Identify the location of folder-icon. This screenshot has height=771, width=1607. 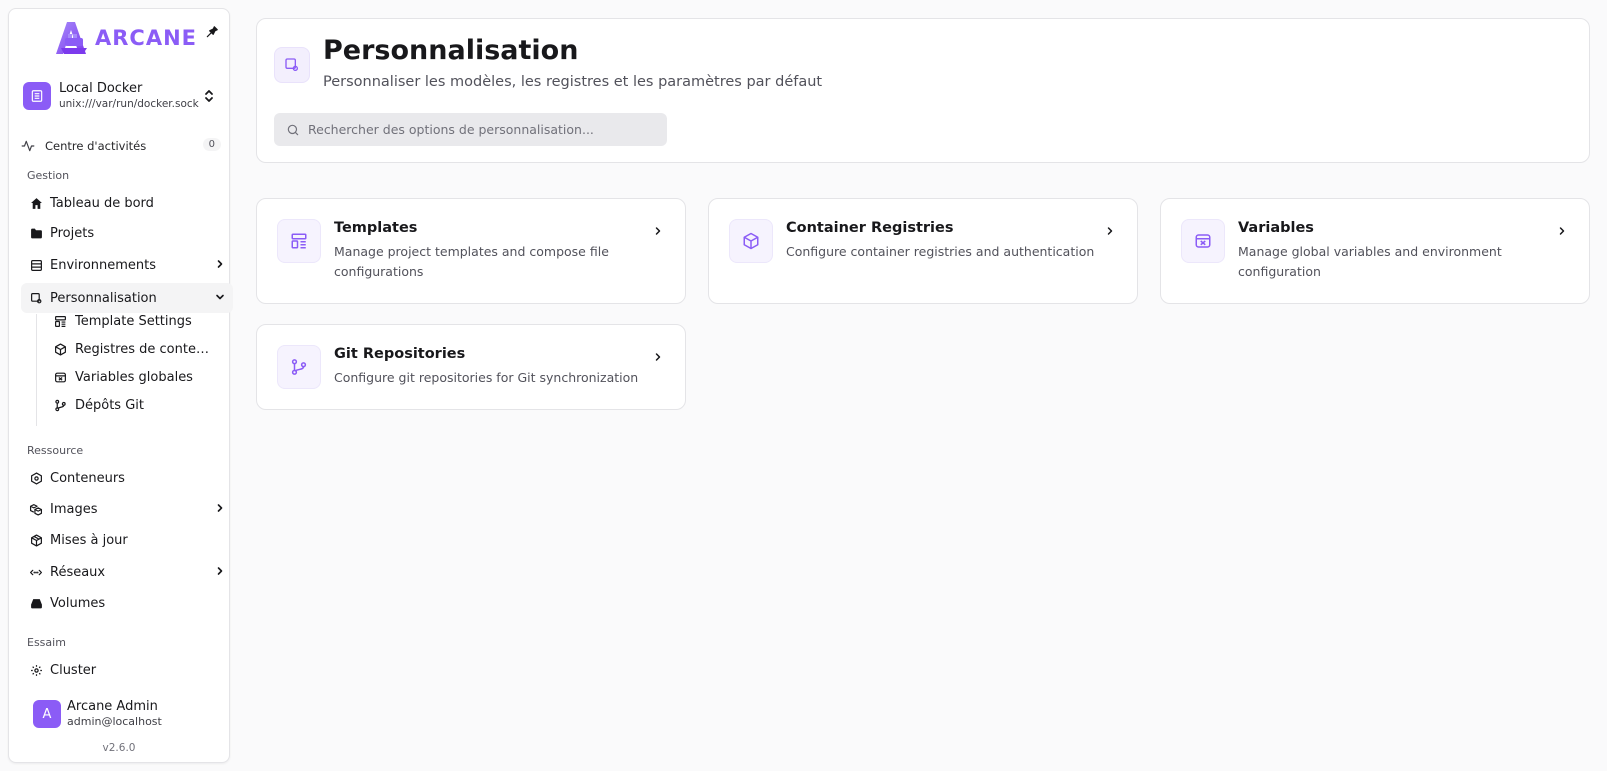
(36, 233).